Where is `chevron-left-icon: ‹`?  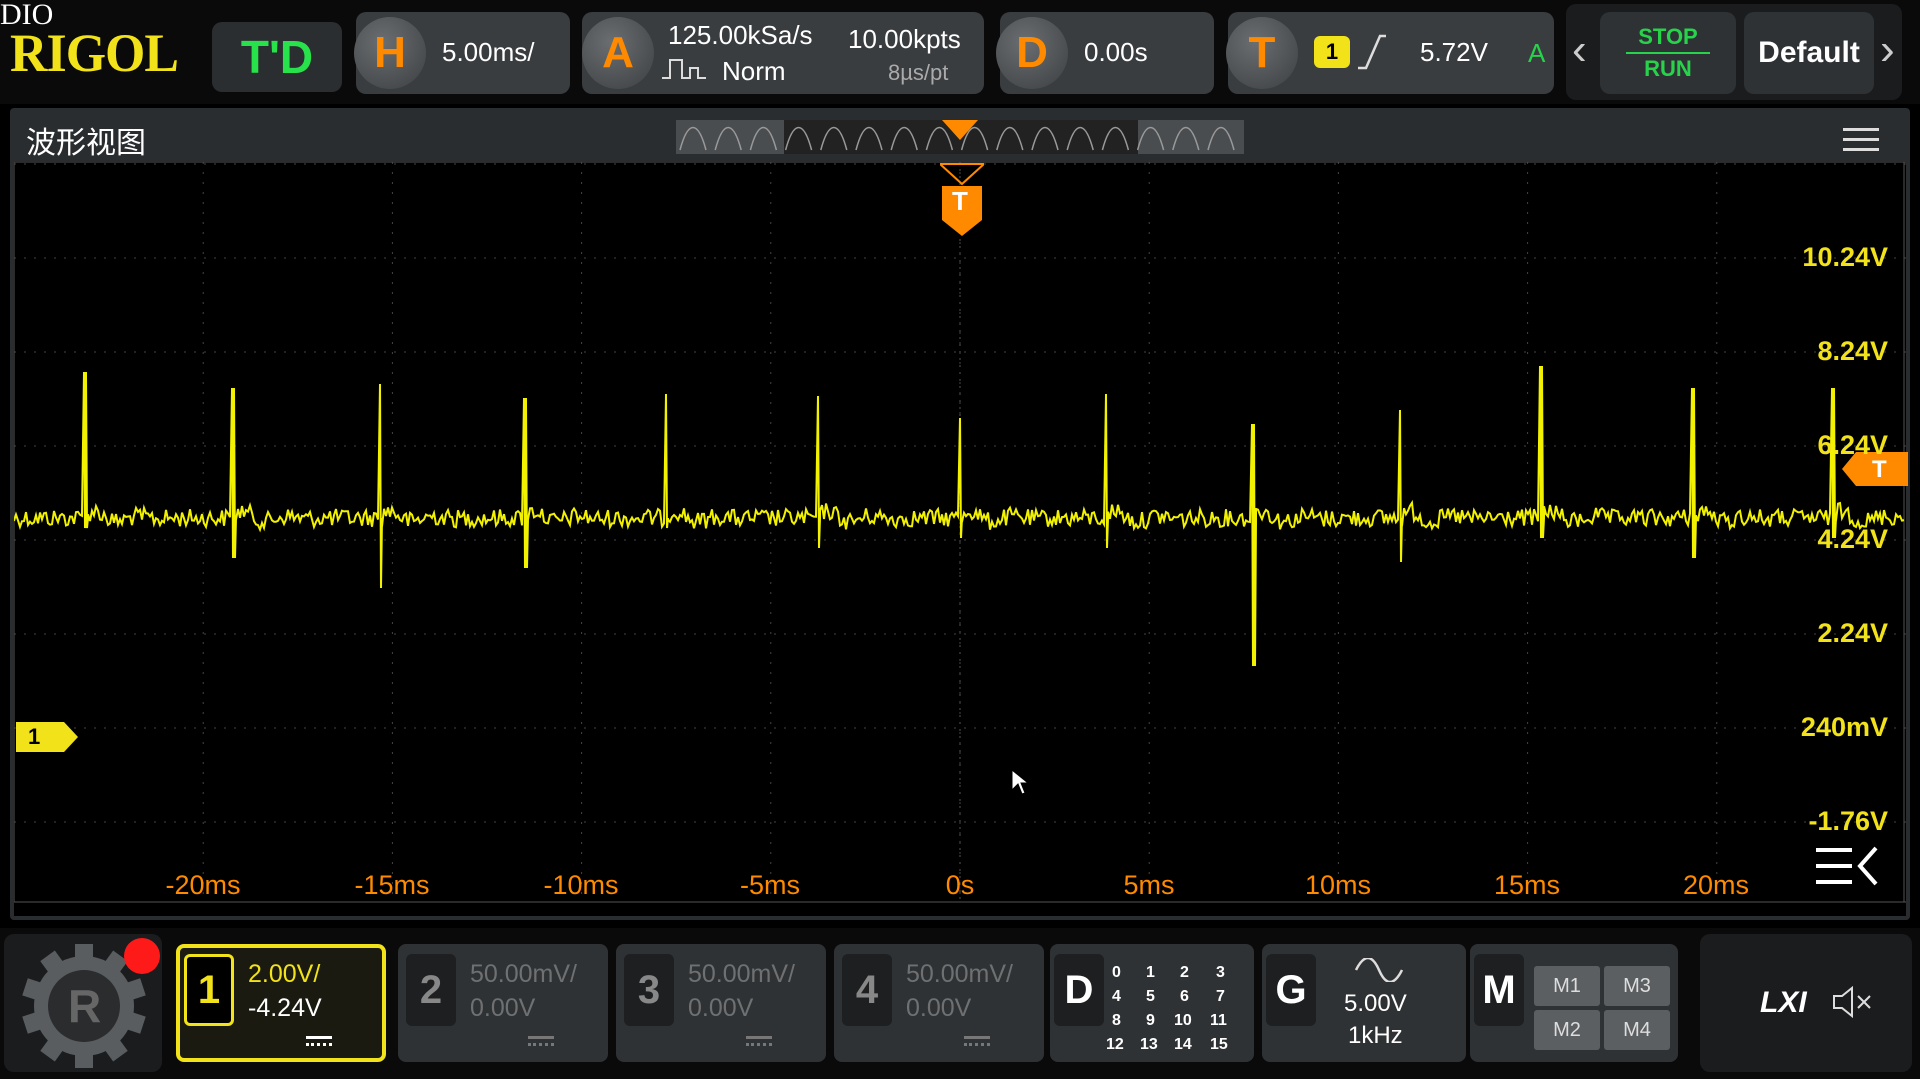 chevron-left-icon: ‹ is located at coordinates (1579, 50).